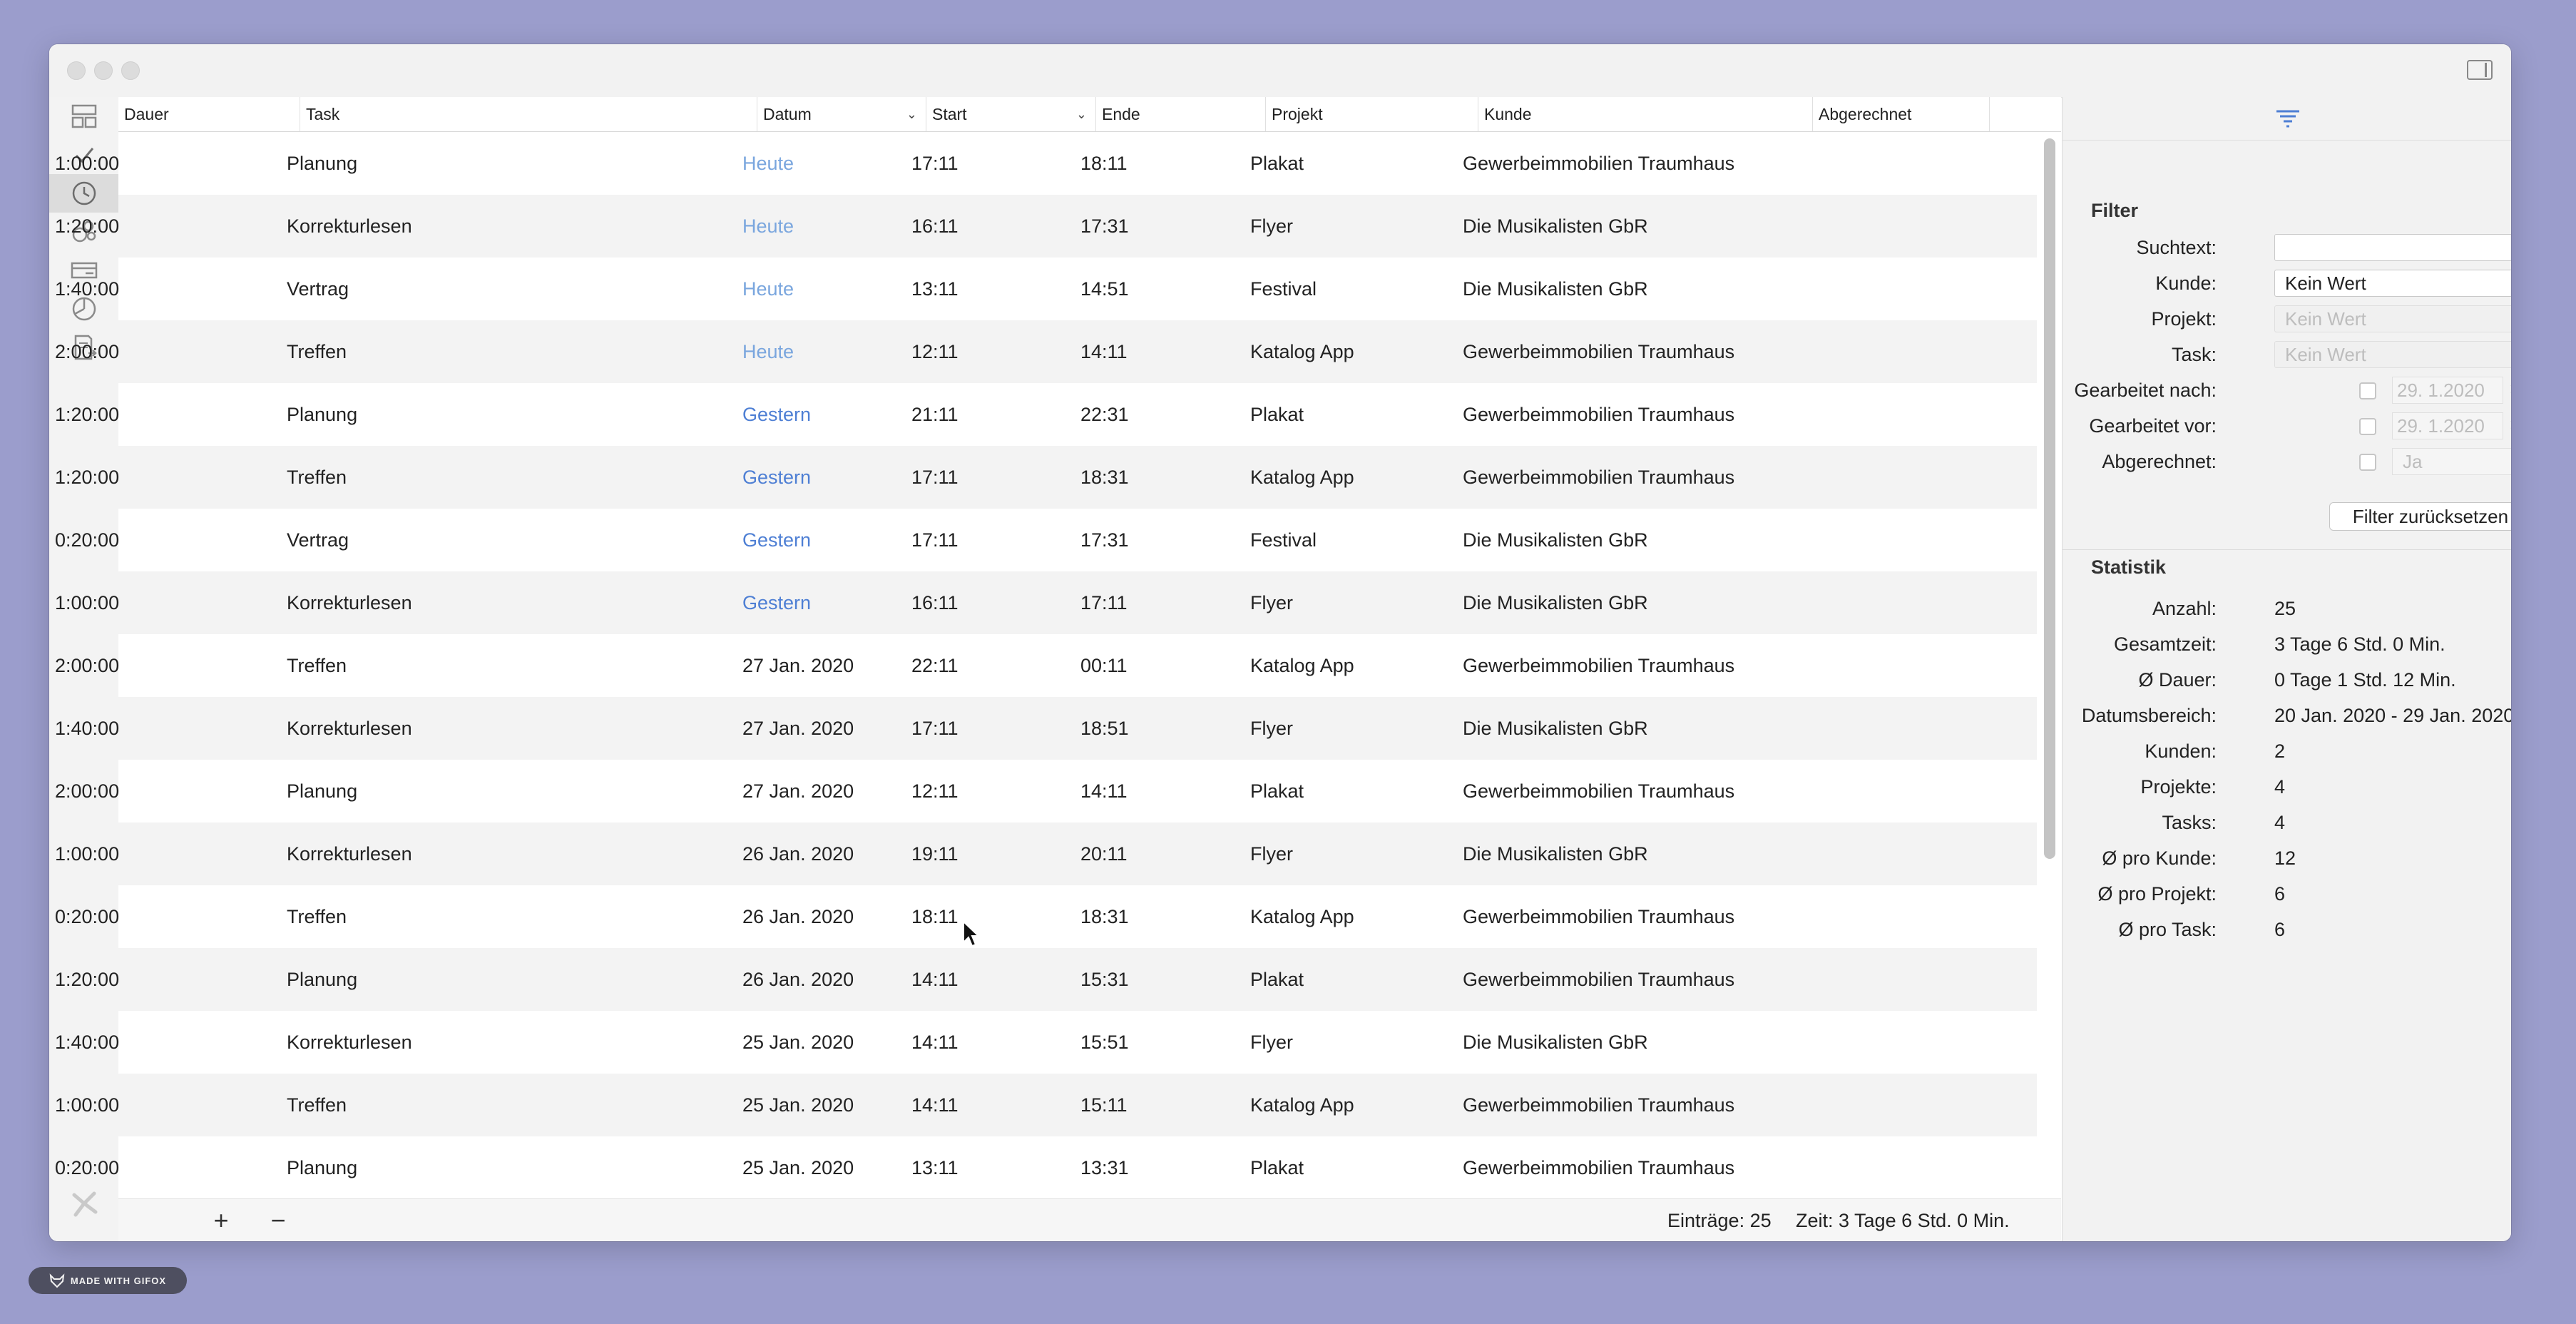 Image resolution: width=2576 pixels, height=1324 pixels. Describe the element at coordinates (842, 114) in the screenshot. I see `column-header-datum: Datum ⌄` at that location.